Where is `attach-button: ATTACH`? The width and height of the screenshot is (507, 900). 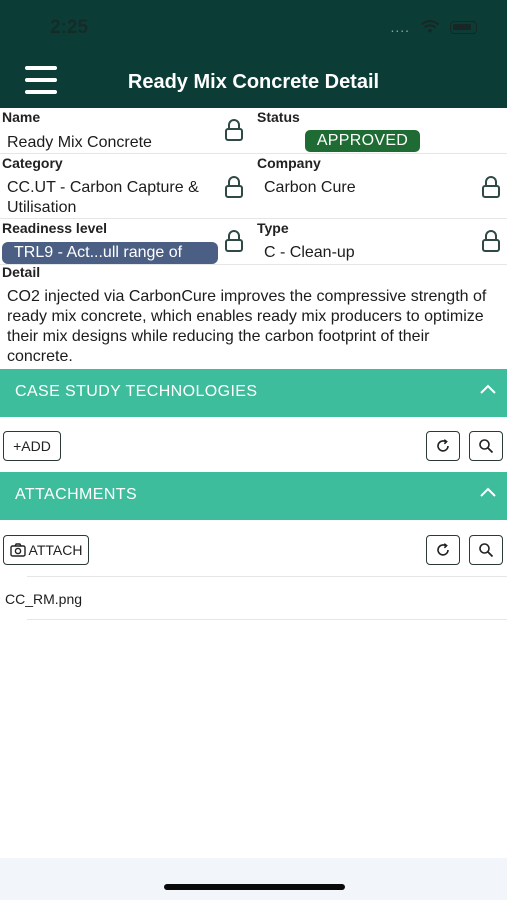
attach-button: ATTACH is located at coordinates (46, 550).